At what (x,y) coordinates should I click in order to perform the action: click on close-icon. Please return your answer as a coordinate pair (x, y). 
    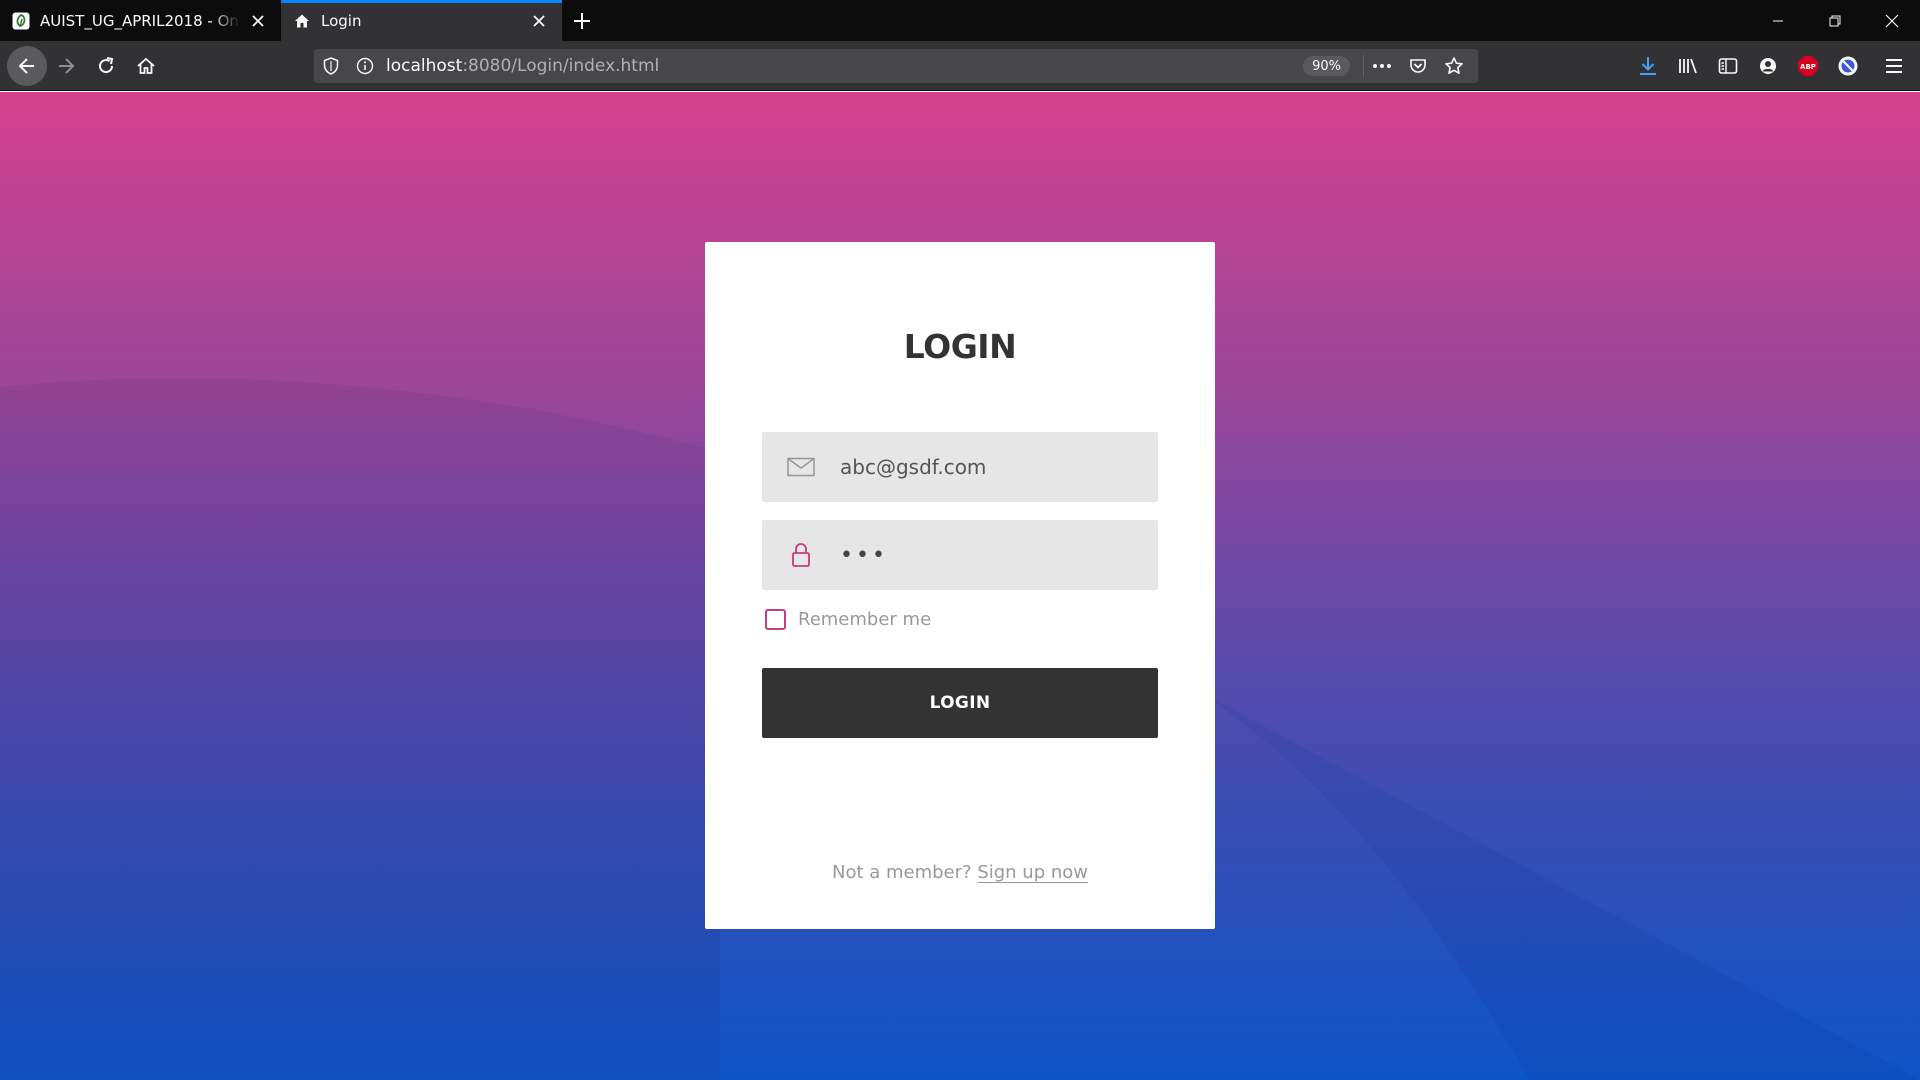
    Looking at the image, I should click on (1891, 20).